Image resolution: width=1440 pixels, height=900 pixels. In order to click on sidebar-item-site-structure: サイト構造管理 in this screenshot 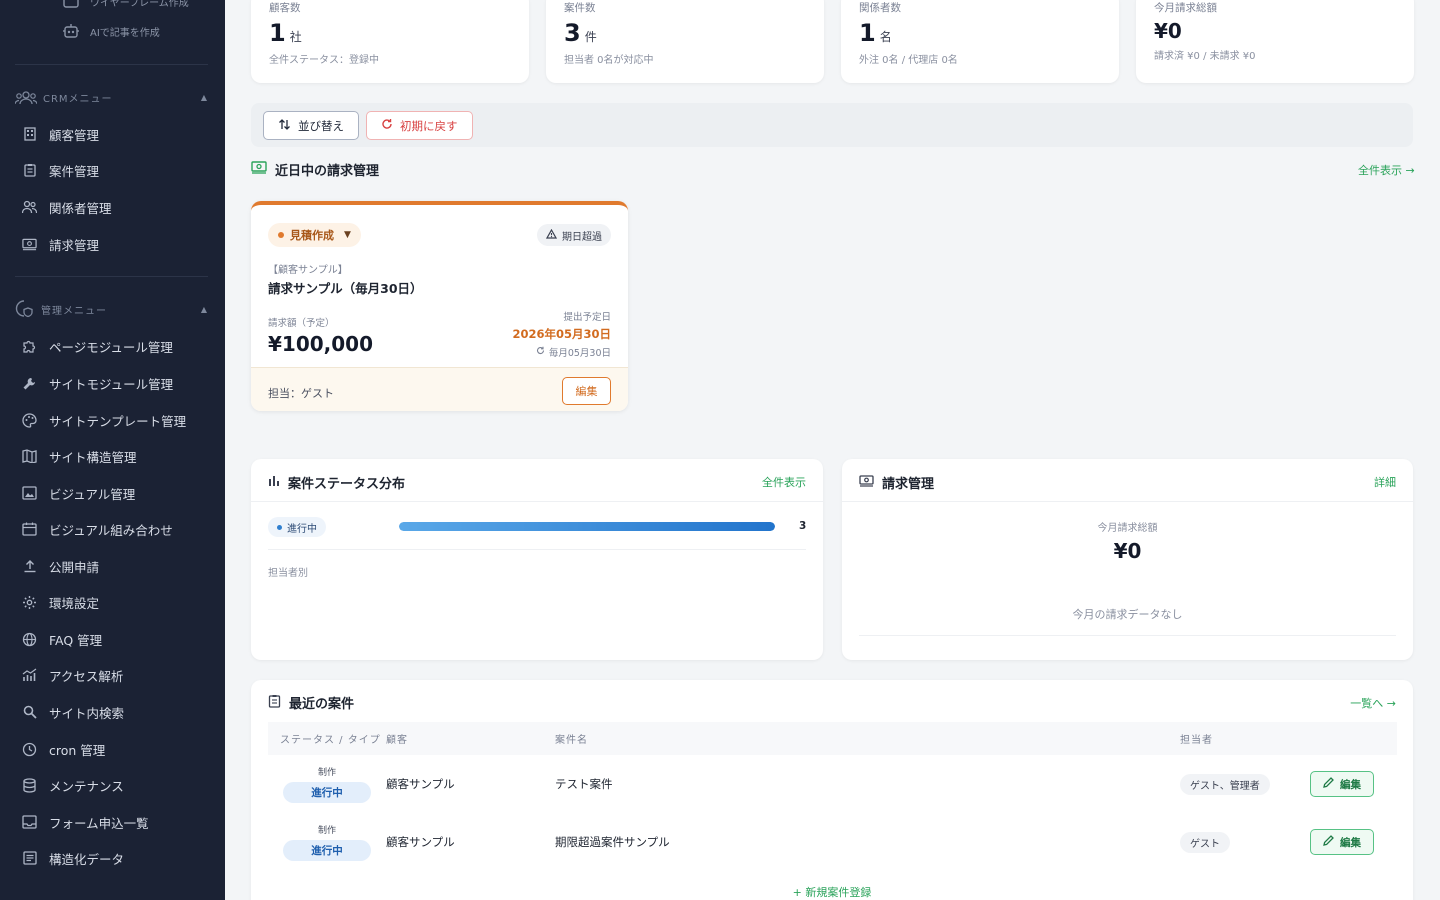, I will do `click(79, 456)`.